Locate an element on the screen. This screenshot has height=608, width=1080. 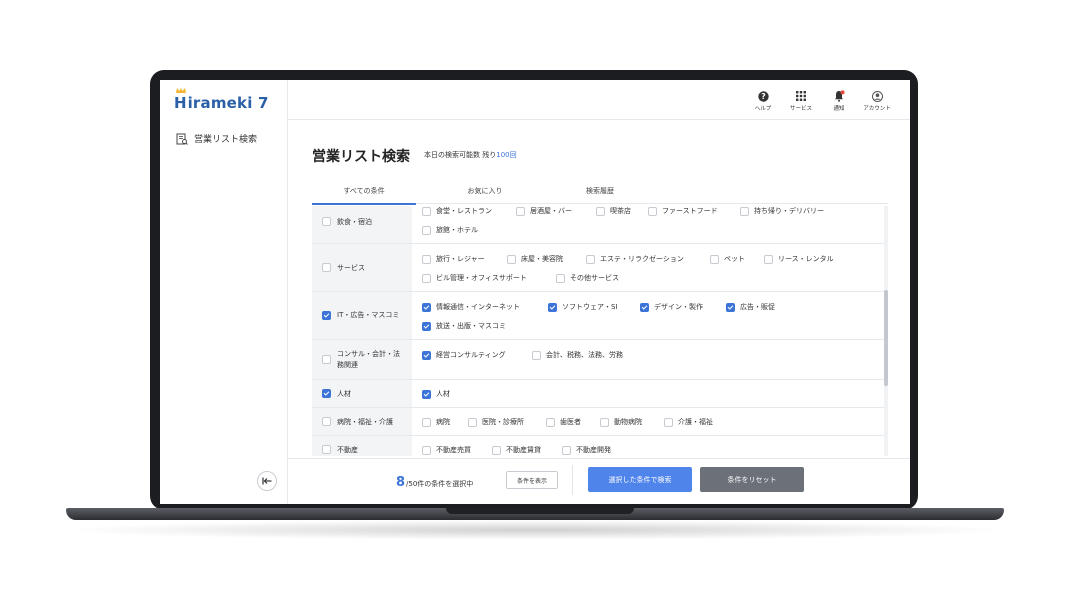
category-cell: 飲食・宿泊 is located at coordinates (362, 224).